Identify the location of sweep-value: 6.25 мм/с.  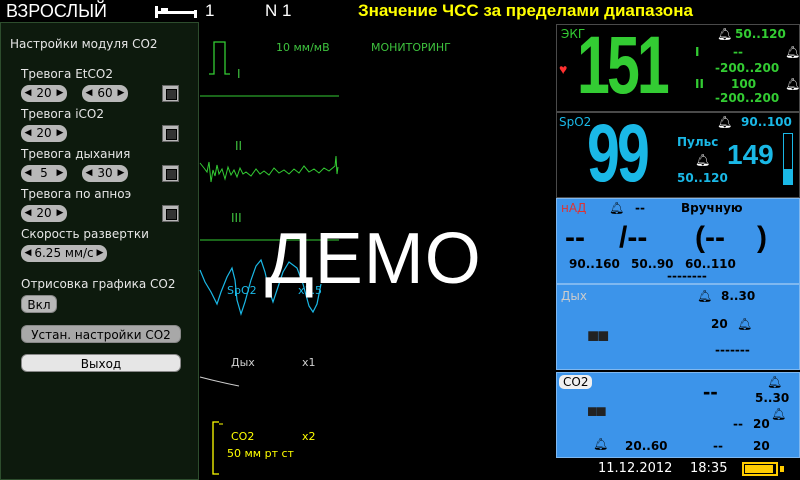
(64, 253).